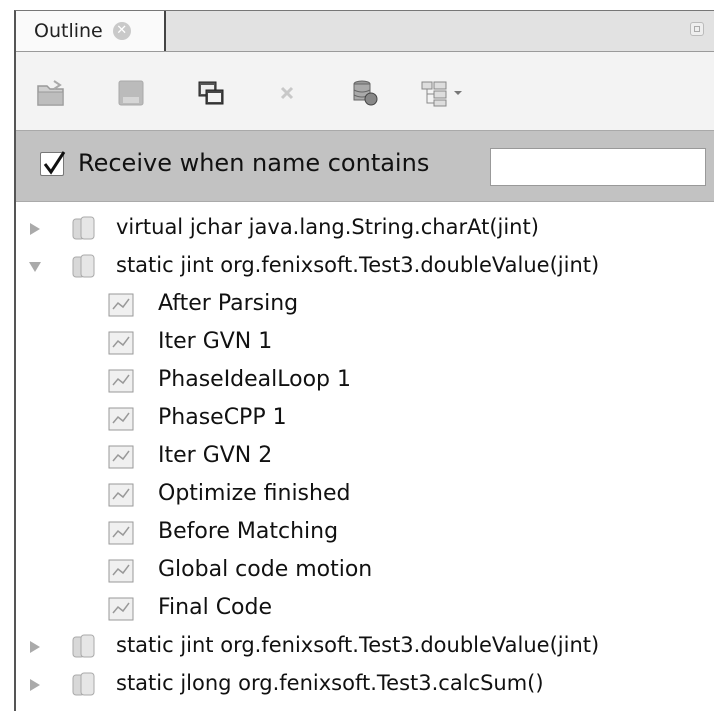 The width and height of the screenshot is (714, 711). What do you see at coordinates (255, 379) in the screenshot?
I see `tree-child-label: PhaseIdealLoop 1` at bounding box center [255, 379].